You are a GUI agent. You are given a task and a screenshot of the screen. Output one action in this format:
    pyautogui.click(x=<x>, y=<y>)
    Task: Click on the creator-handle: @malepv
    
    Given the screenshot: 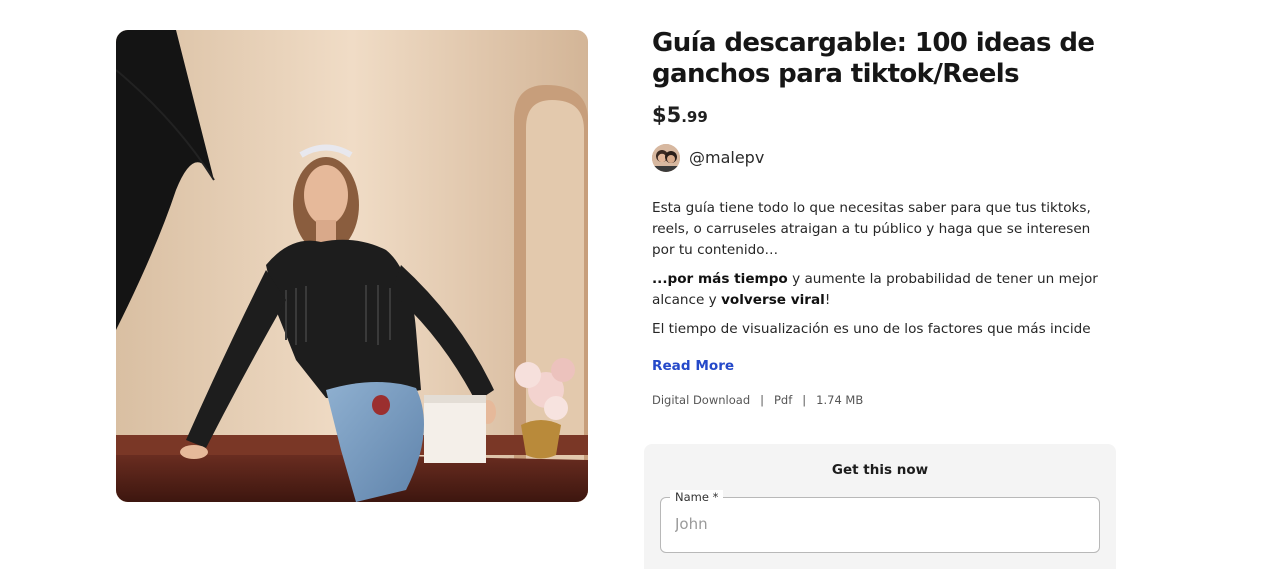 What is the action you would take?
    pyautogui.click(x=726, y=157)
    